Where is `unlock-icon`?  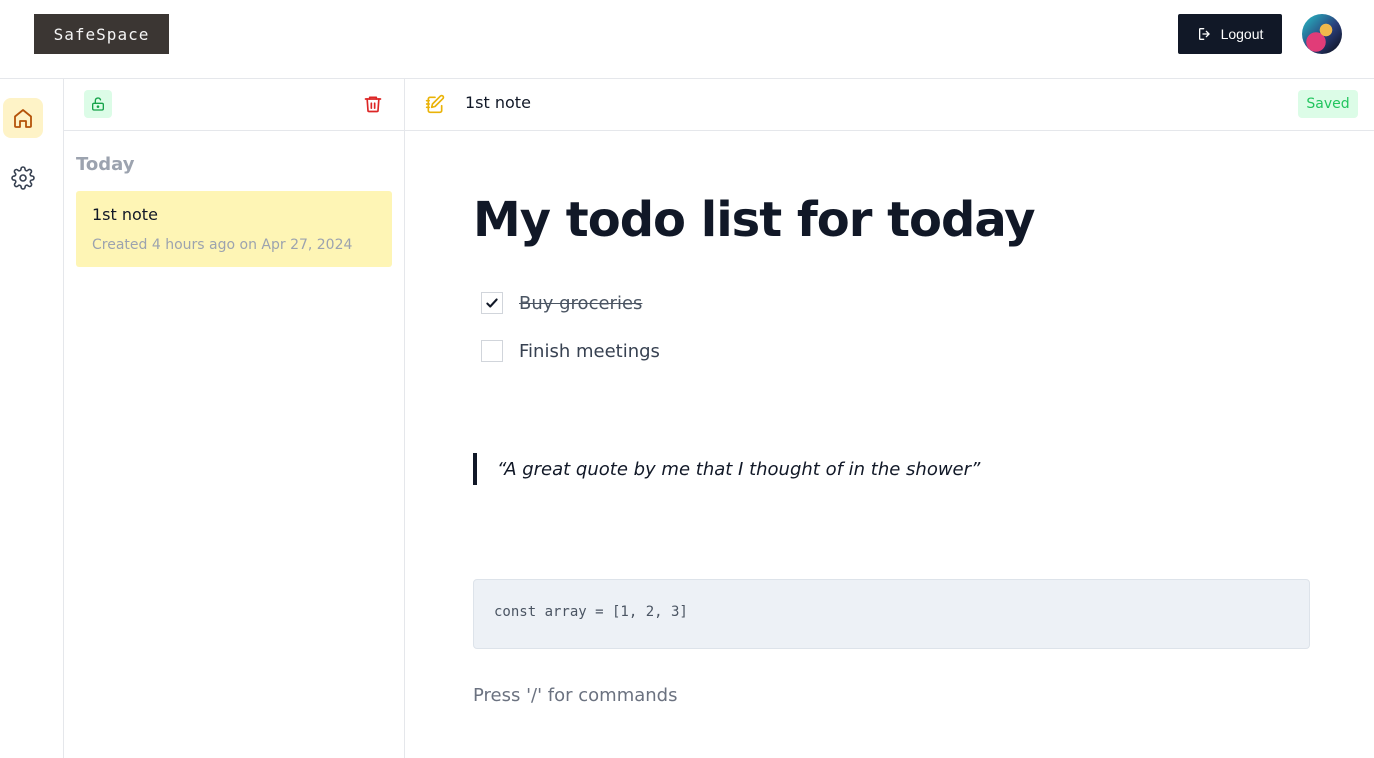 unlock-icon is located at coordinates (98, 104).